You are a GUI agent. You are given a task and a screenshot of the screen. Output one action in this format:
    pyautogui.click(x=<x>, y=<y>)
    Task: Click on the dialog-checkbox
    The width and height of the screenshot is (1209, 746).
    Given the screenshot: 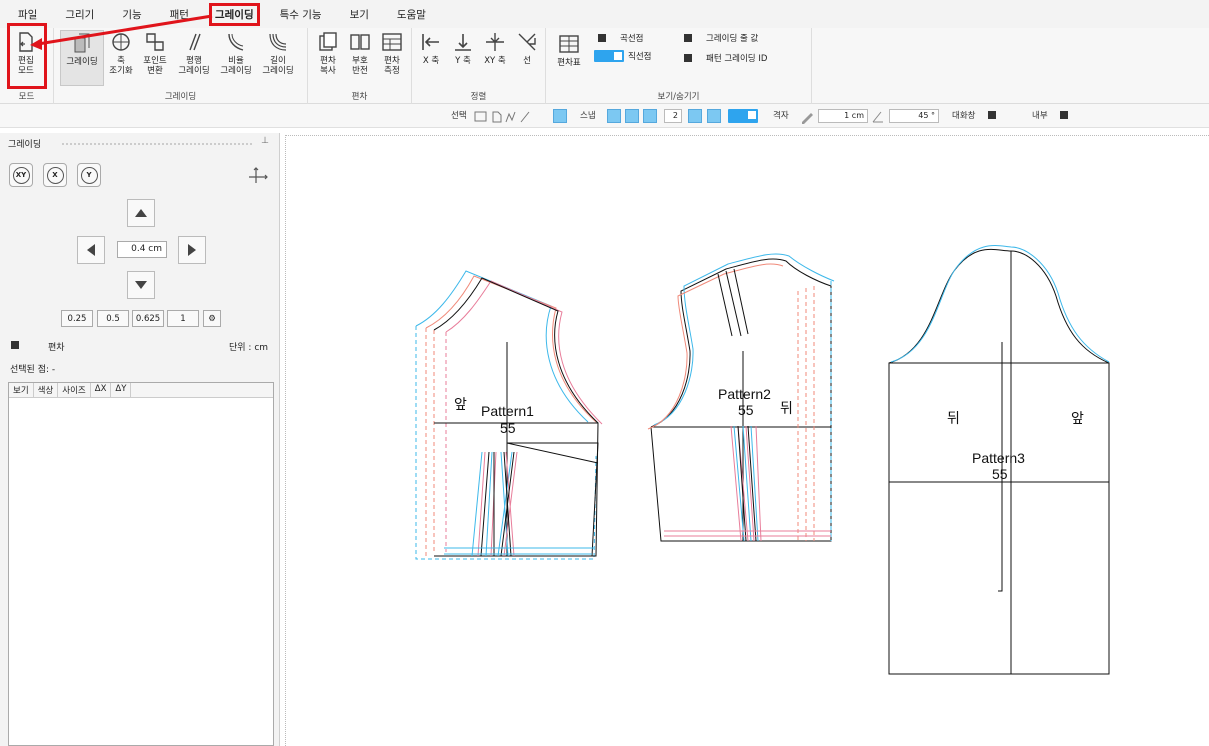 What is the action you would take?
    pyautogui.click(x=992, y=115)
    